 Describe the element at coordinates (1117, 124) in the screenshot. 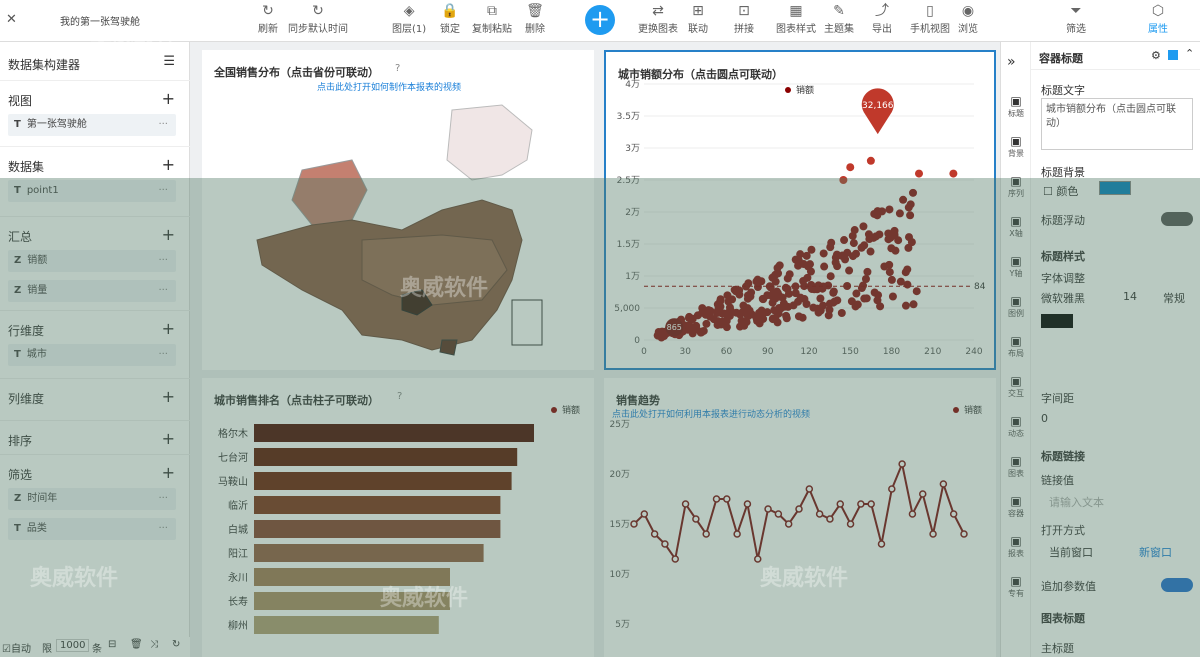

I see `title-text-input: 城市销额分布（点击圆点可联动）` at that location.